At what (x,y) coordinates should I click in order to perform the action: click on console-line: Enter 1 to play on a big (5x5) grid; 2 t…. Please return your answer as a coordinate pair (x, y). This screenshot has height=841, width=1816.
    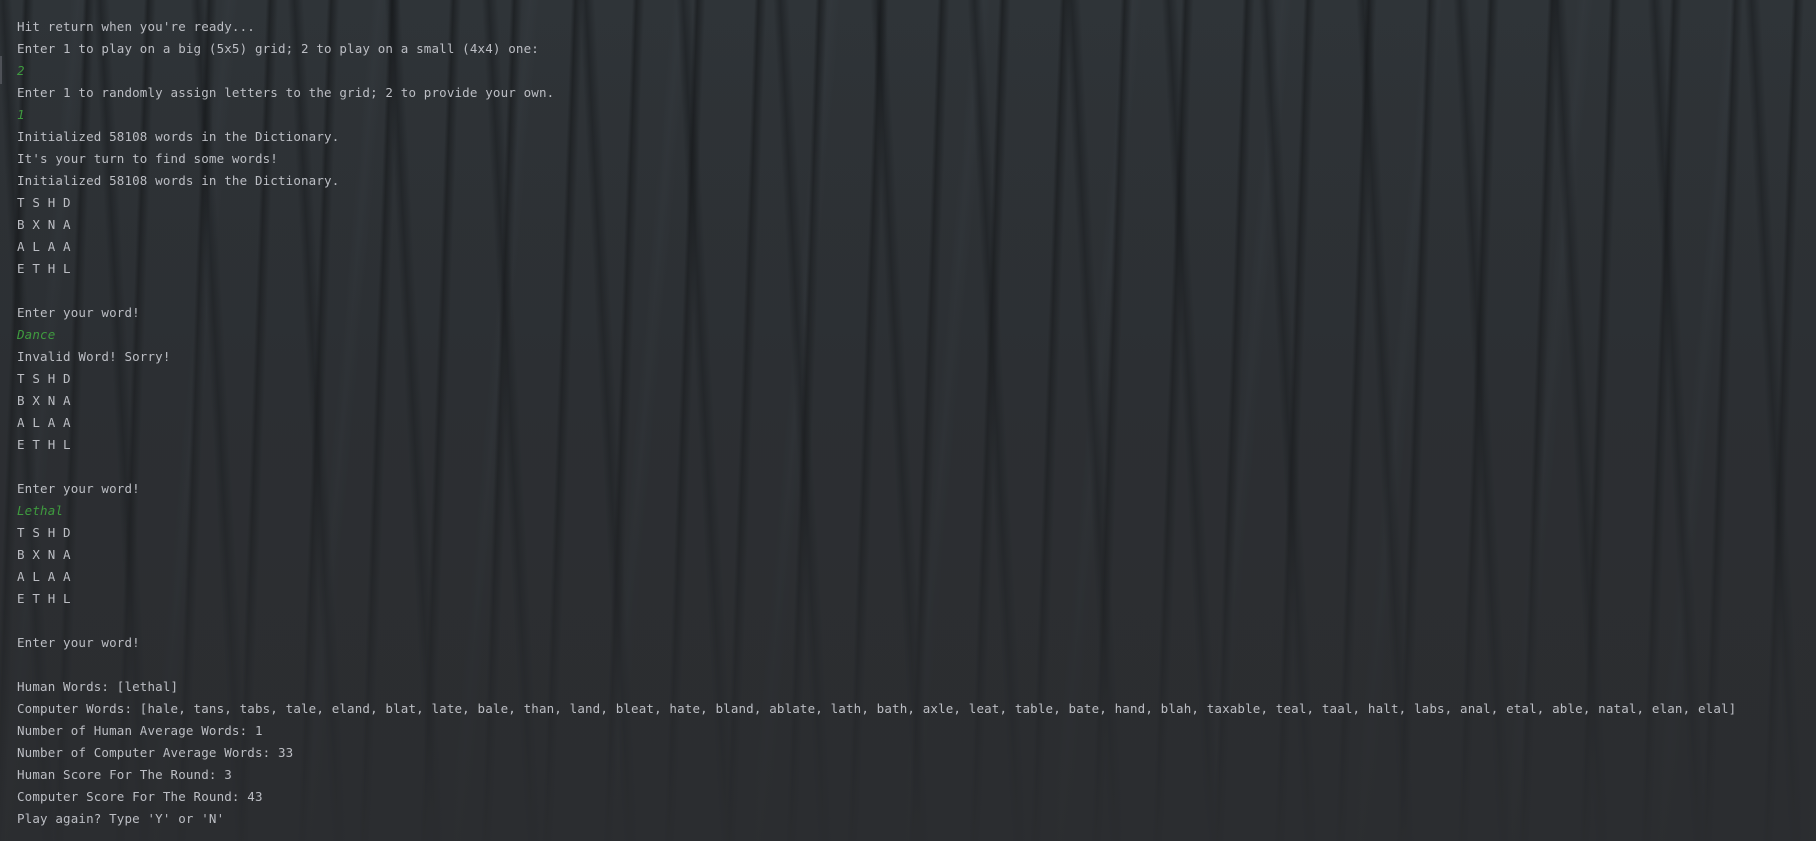
    Looking at the image, I should click on (278, 48).